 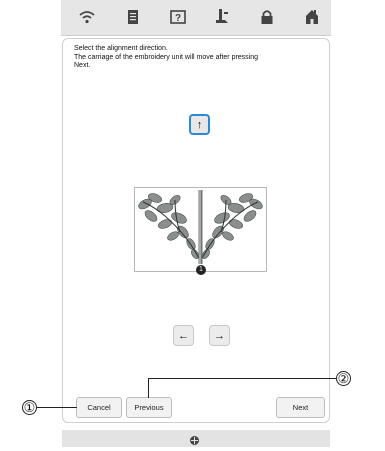 What do you see at coordinates (57, 408) in the screenshot?
I see `callout-1-line` at bounding box center [57, 408].